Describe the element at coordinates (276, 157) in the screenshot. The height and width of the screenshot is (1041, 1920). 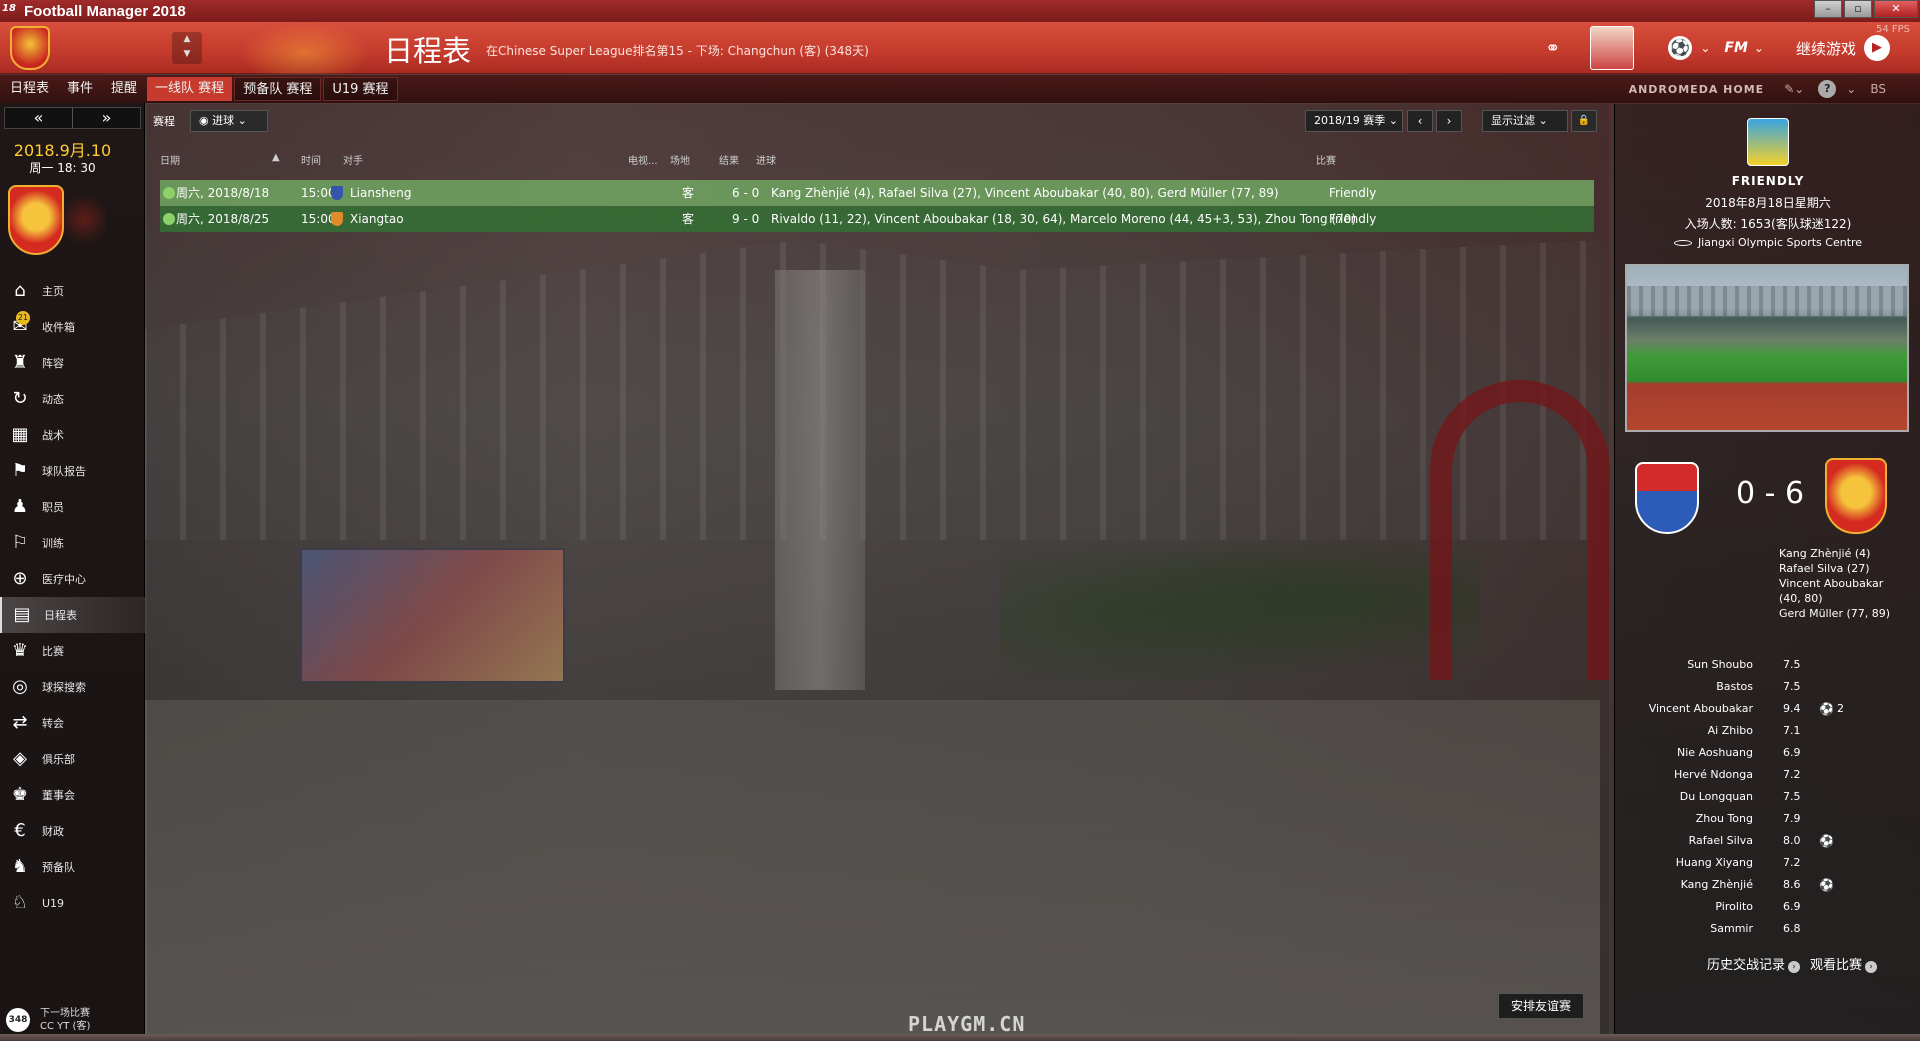
I see `sort-asc-icon: ▲` at that location.